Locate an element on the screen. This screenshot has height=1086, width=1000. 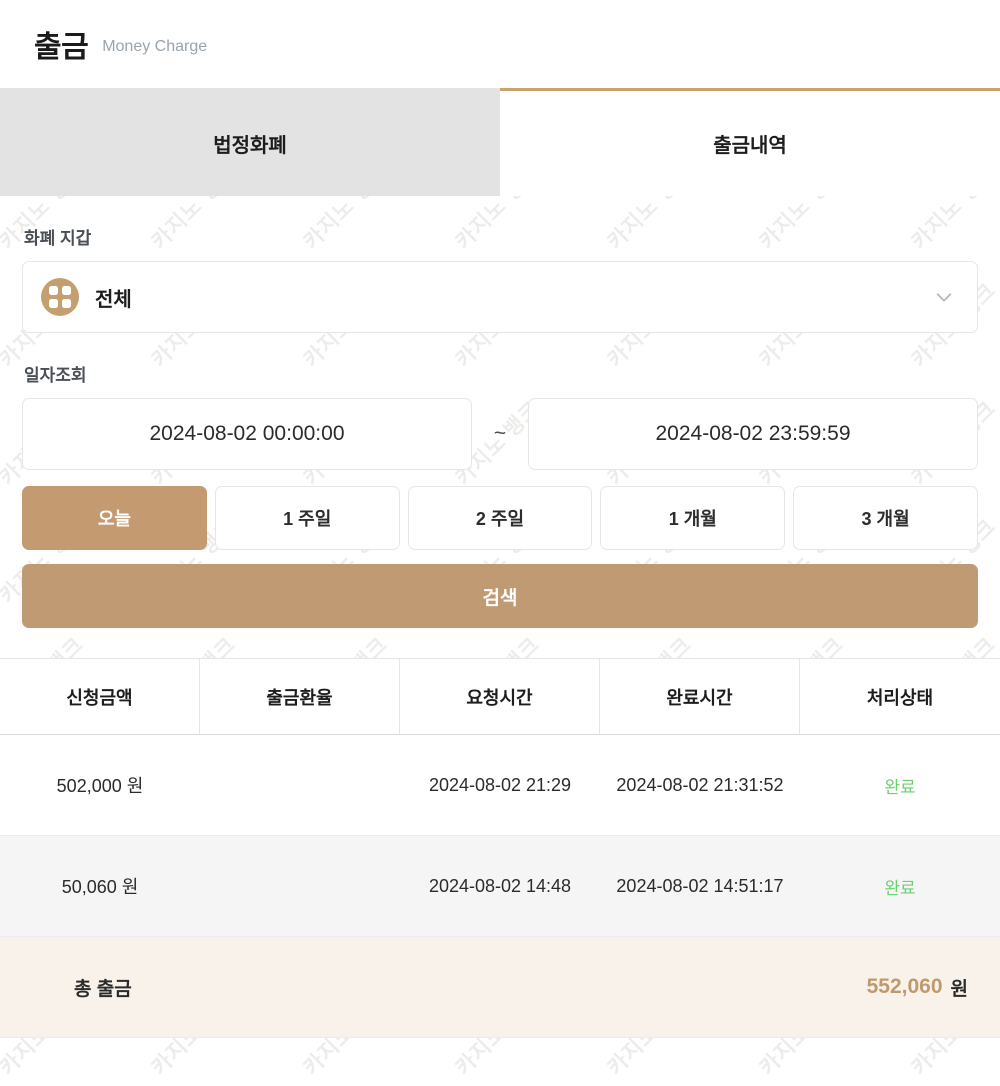
tab-withdrawal-history: 출금내역 is located at coordinates (750, 142).